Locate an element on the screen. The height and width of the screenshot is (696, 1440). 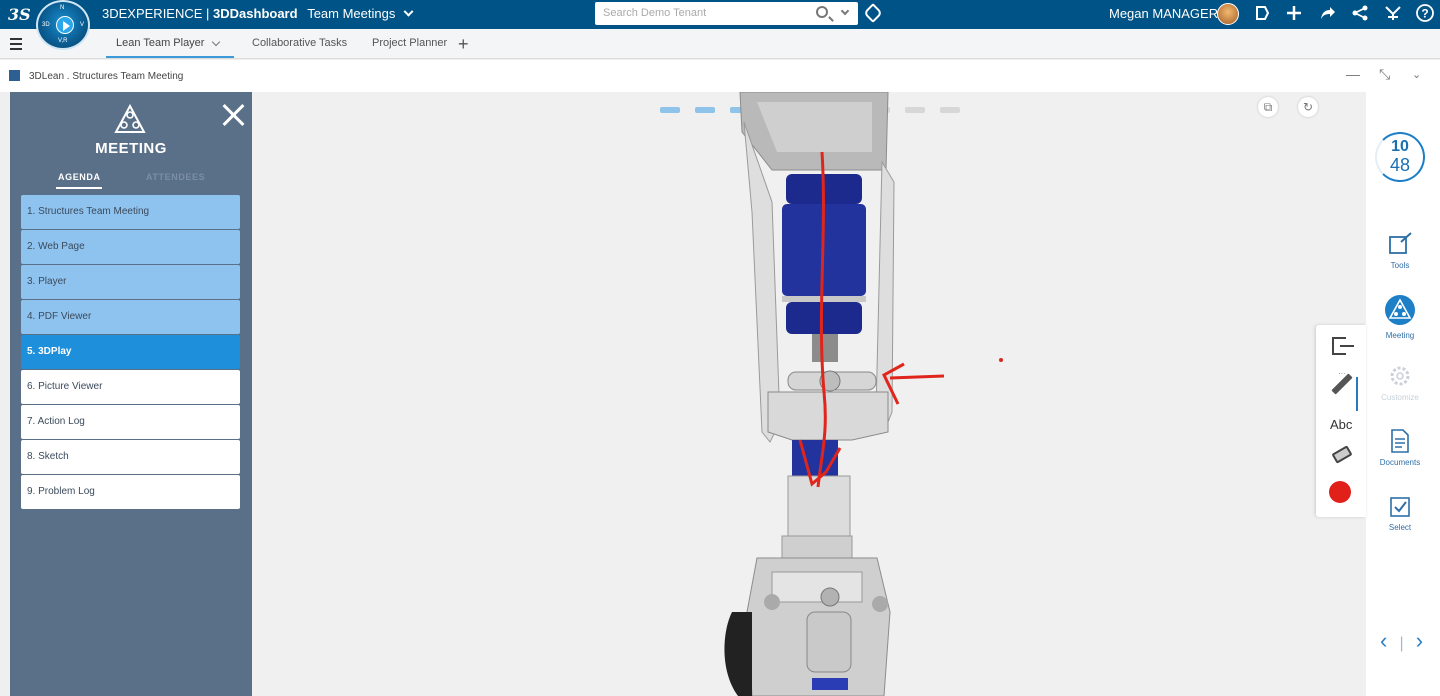
search-icon is located at coordinates (822, 12).